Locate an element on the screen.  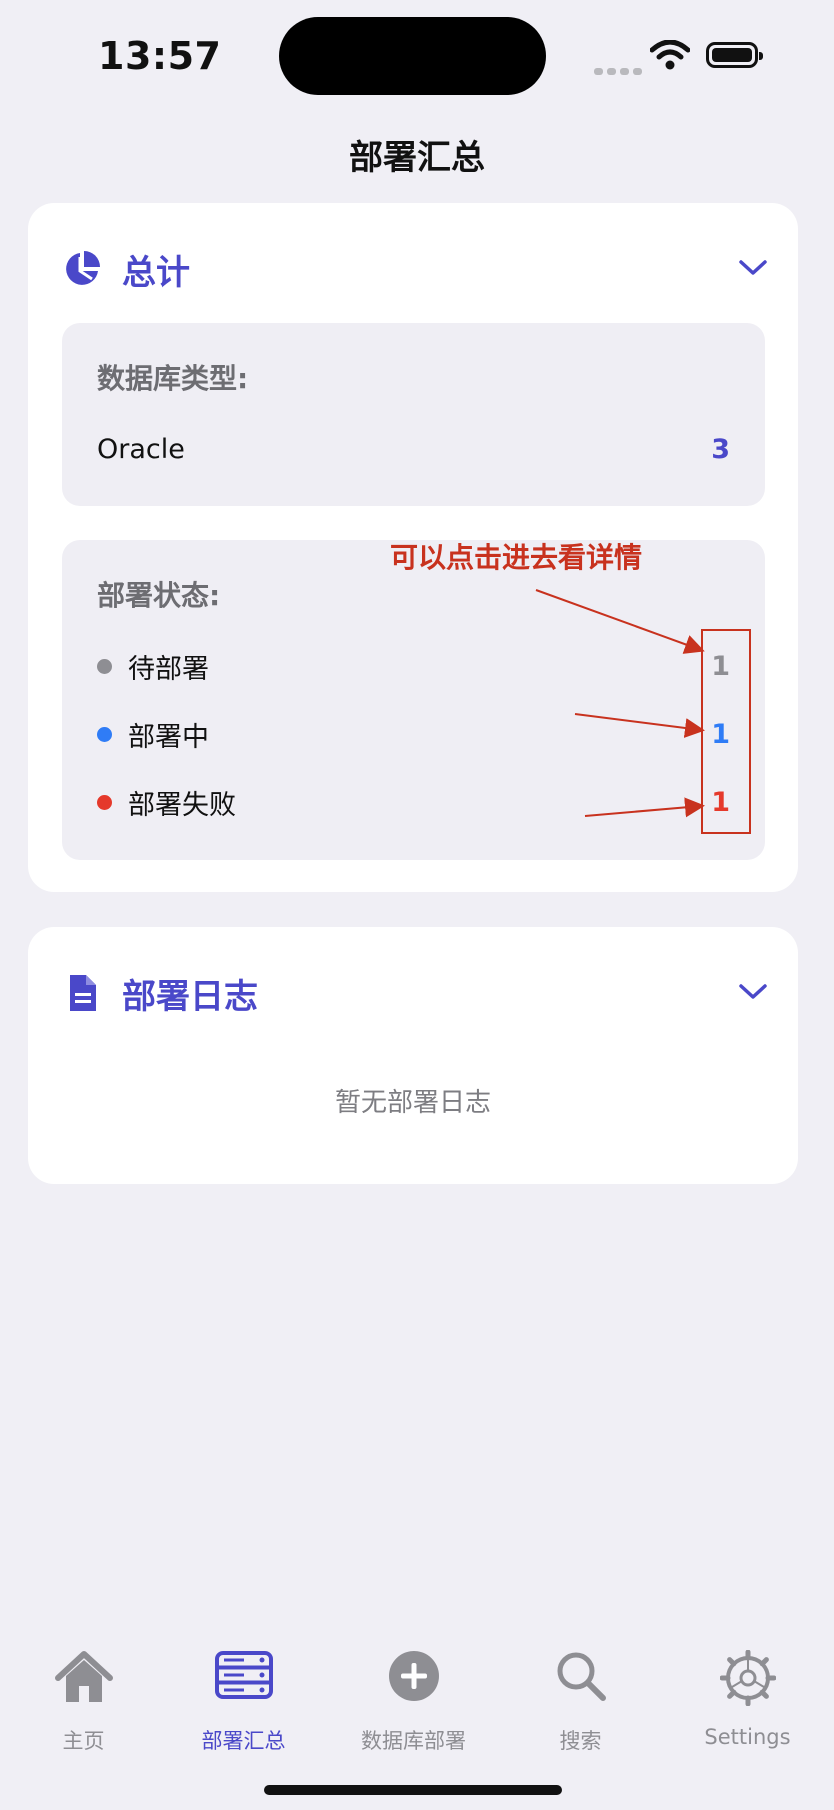
tab-label: 主页 is located at coordinates (83, 1741).